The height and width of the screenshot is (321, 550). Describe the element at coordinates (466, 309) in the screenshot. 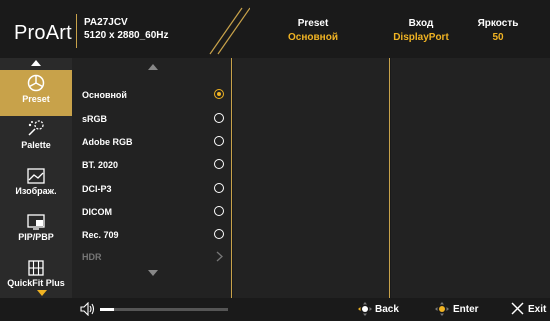

I see `enter-button: Enter` at that location.